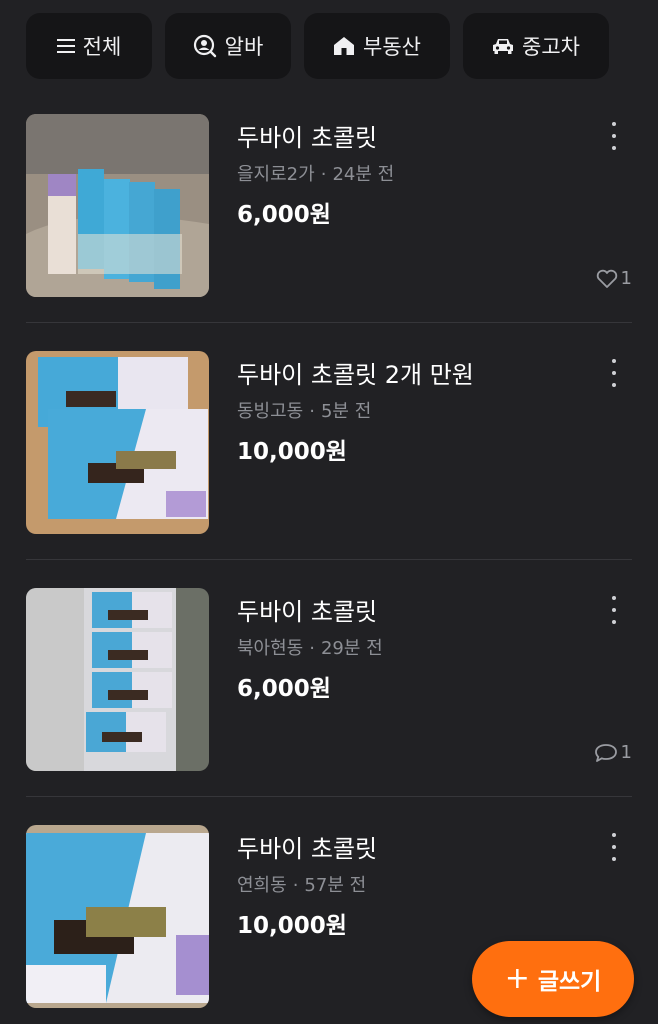  I want to click on item-title: 두바이 초콜릿 2개 만원, so click(355, 375).